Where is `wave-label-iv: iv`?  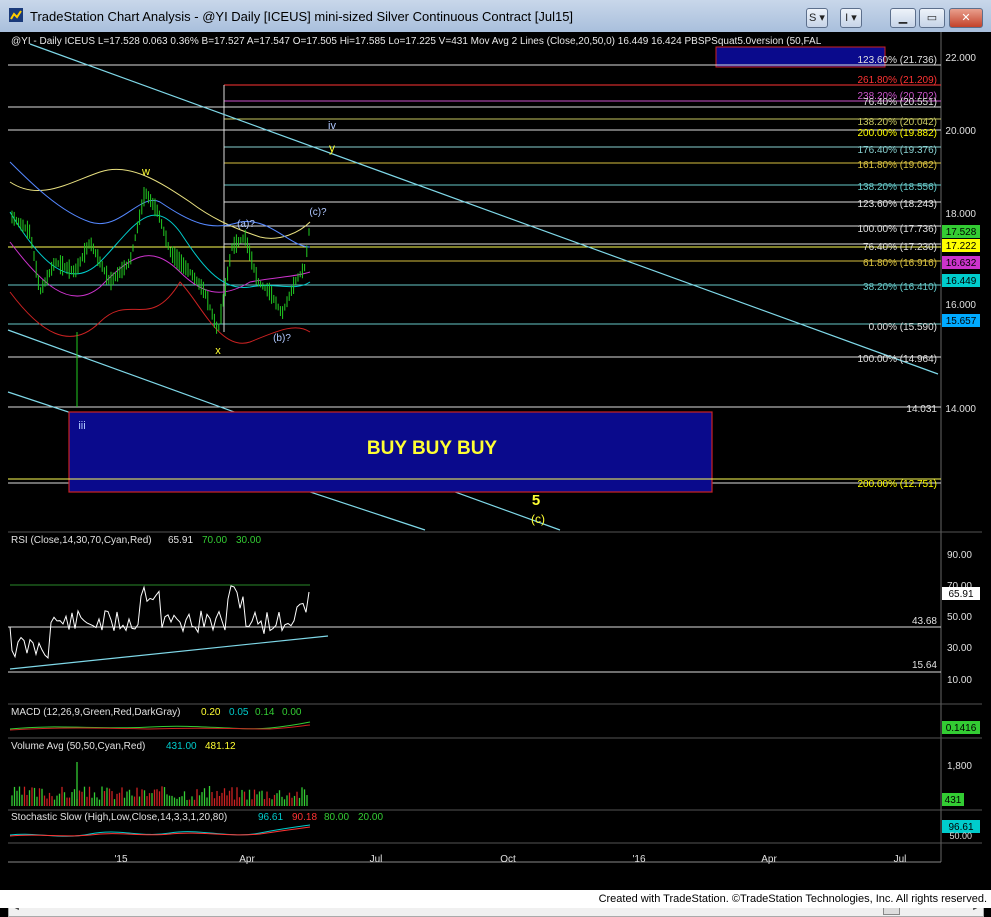 wave-label-iv: iv is located at coordinates (332, 126).